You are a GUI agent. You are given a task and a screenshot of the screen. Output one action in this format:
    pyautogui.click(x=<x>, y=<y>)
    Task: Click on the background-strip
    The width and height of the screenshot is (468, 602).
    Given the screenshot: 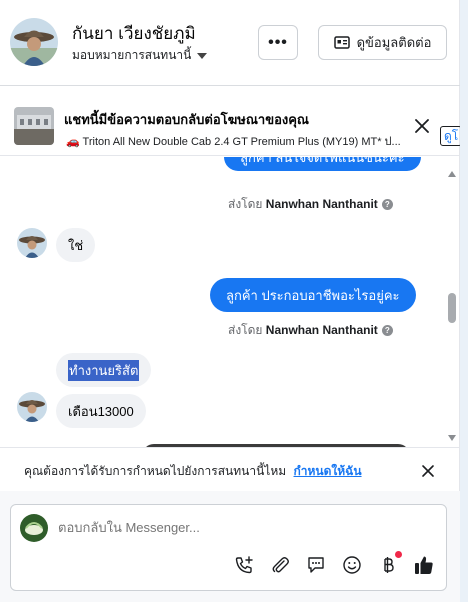 What is the action you would take?
    pyautogui.click(x=464, y=301)
    